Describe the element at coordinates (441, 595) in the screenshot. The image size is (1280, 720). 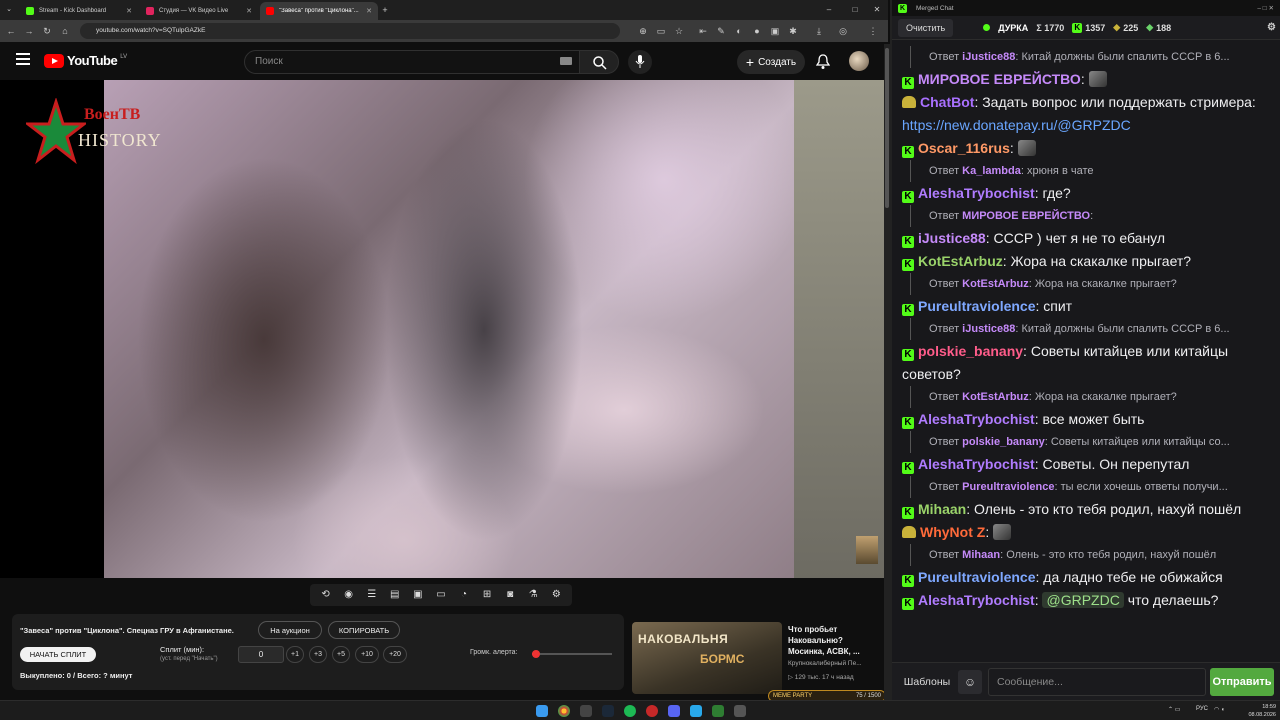
I see `subtitles-icon: ▭` at that location.